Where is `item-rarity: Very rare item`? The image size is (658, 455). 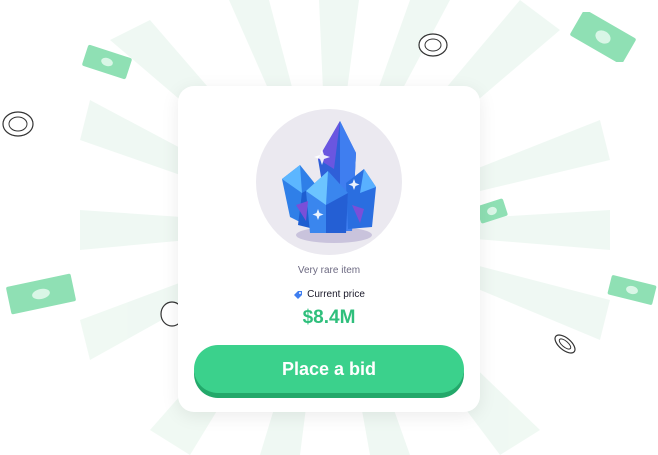 item-rarity: Very rare item is located at coordinates (329, 270).